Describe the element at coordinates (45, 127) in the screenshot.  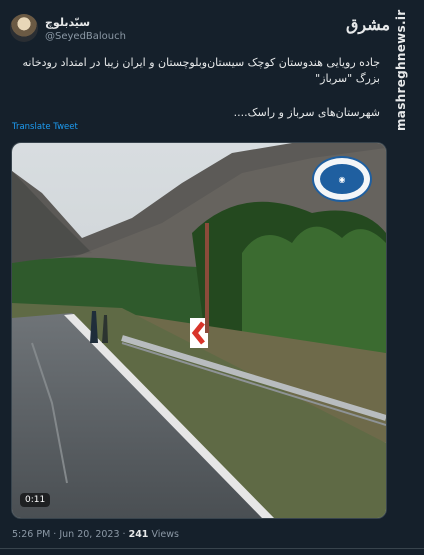
I see `translate-tweet-link: Translate Tweet` at that location.